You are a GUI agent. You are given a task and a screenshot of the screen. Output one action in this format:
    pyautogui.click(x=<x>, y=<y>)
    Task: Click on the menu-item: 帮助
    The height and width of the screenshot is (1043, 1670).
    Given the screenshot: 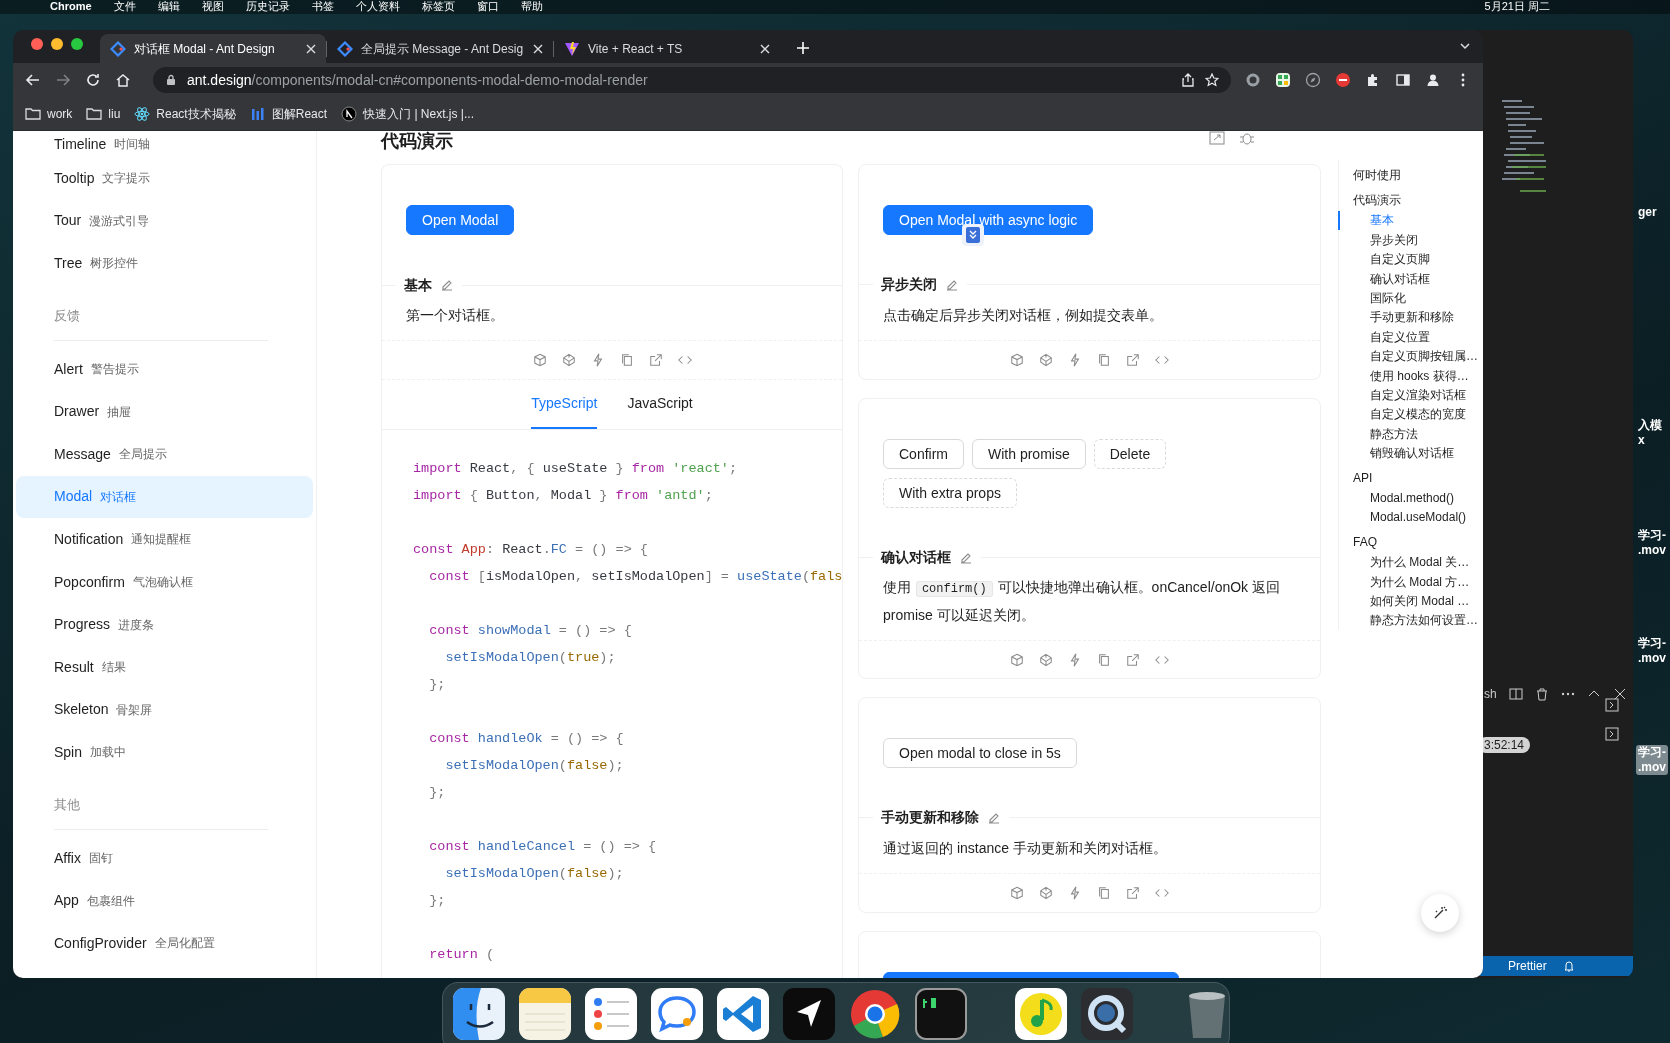 What is the action you would take?
    pyautogui.click(x=531, y=6)
    